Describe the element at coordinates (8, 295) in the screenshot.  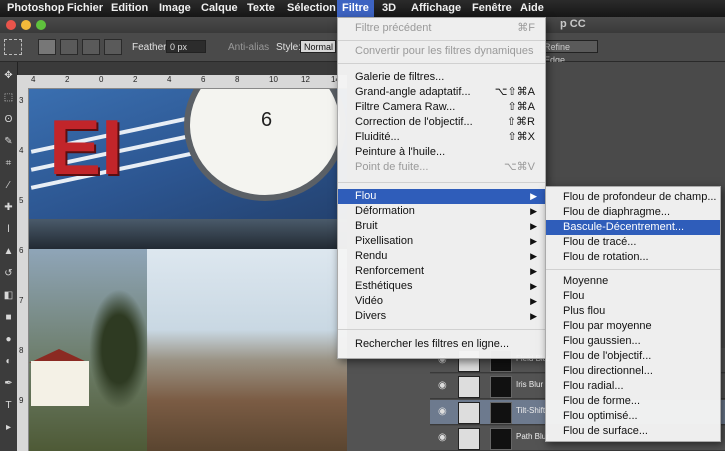
I see `eraser-icon: ◧` at that location.